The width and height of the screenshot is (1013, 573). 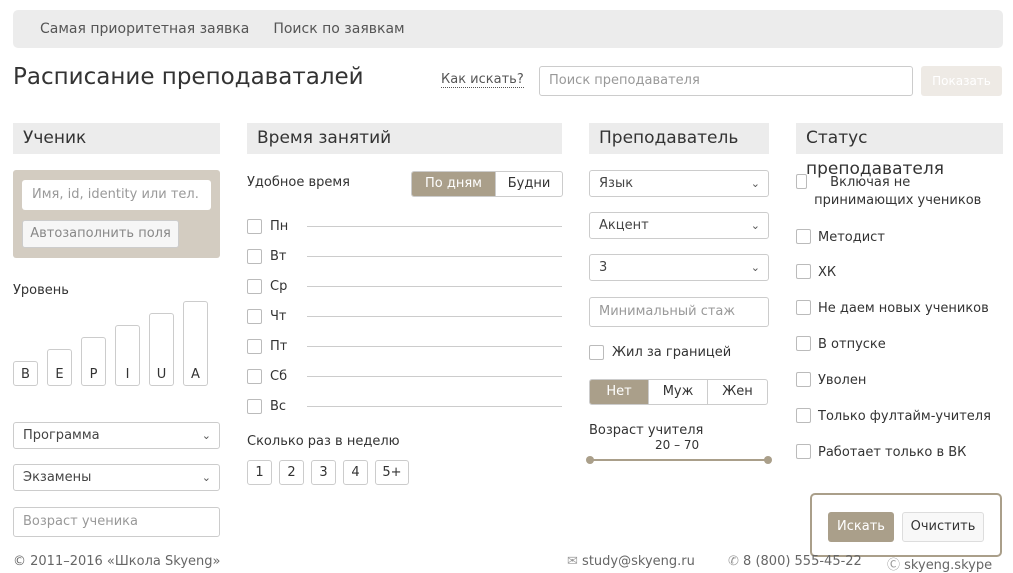 What do you see at coordinates (852, 344) in the screenshot?
I see `status-label: В отпуске` at bounding box center [852, 344].